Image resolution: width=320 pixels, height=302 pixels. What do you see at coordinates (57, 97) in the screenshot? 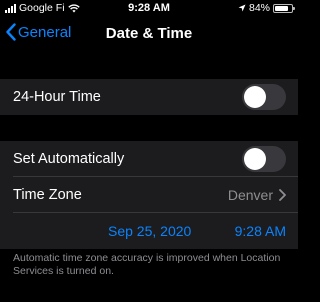
I see `hour24-label: 24-Hour Time` at bounding box center [57, 97].